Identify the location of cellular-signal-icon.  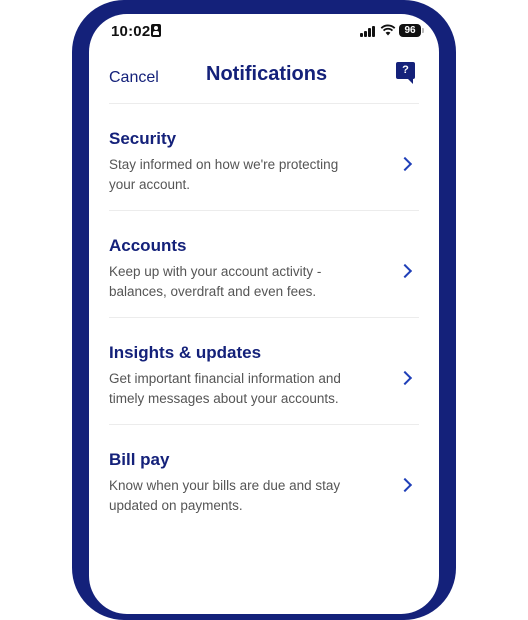
(368, 31).